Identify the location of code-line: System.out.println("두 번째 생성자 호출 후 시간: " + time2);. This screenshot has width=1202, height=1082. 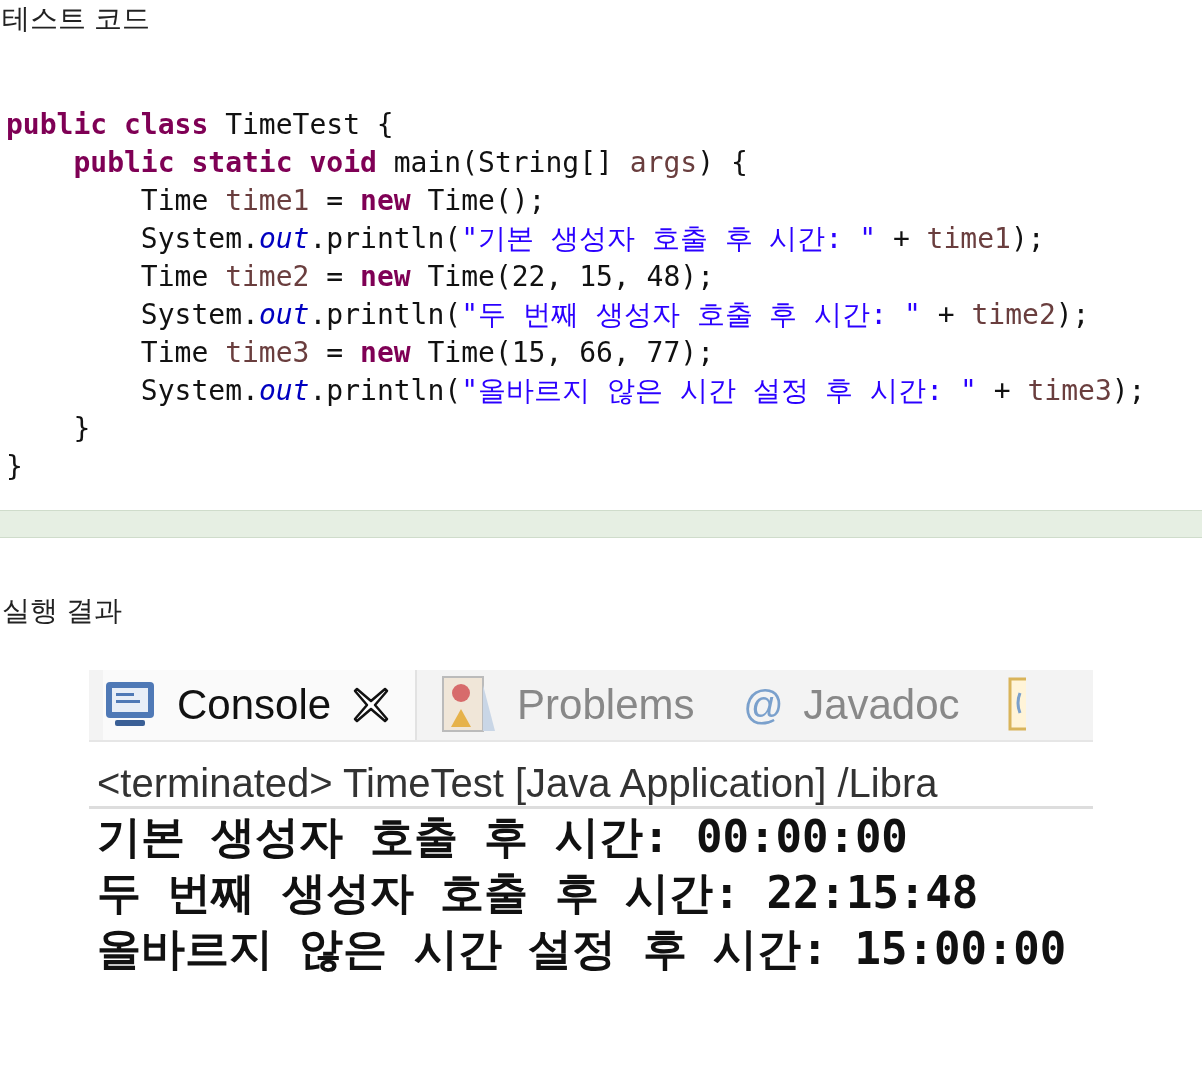
(614, 315).